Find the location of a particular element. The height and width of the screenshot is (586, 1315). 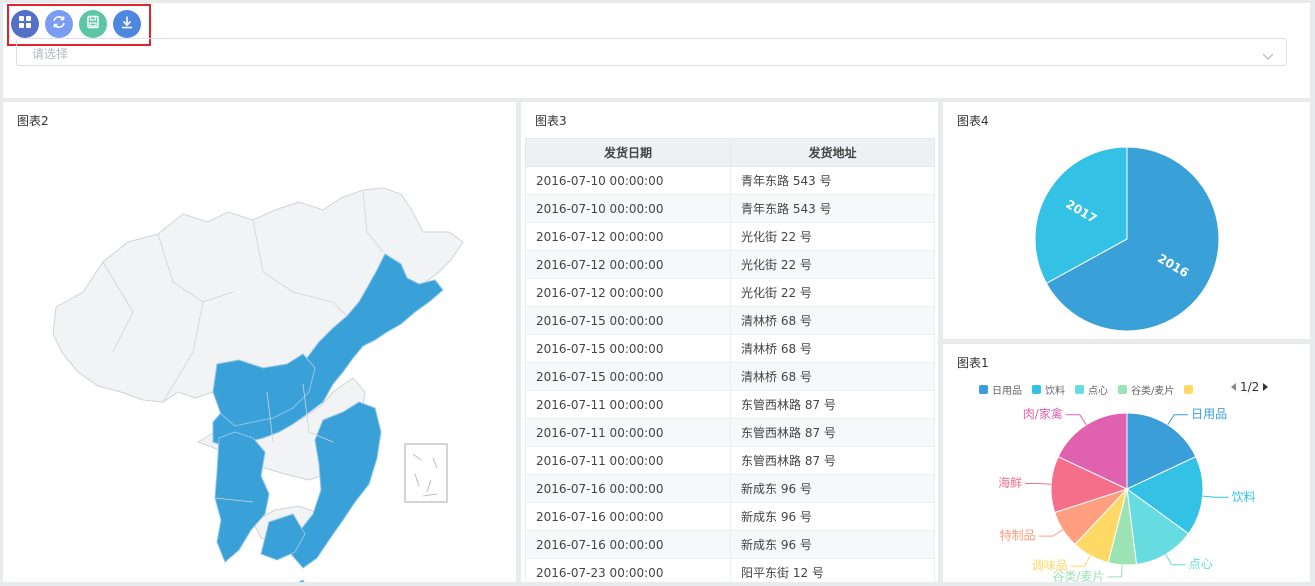

ship-date-cell: 2016-07-23 00:00:00 is located at coordinates (628, 570).